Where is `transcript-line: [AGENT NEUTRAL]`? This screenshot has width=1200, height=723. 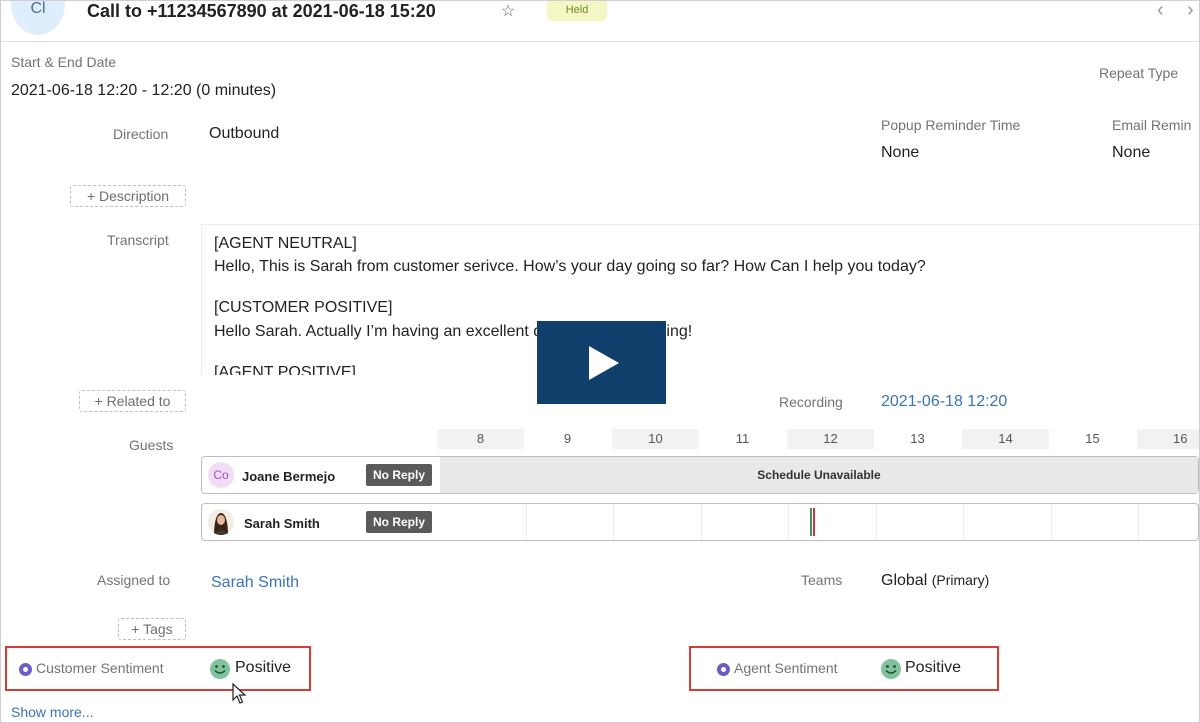 transcript-line: [AGENT NEUTRAL] is located at coordinates (285, 243).